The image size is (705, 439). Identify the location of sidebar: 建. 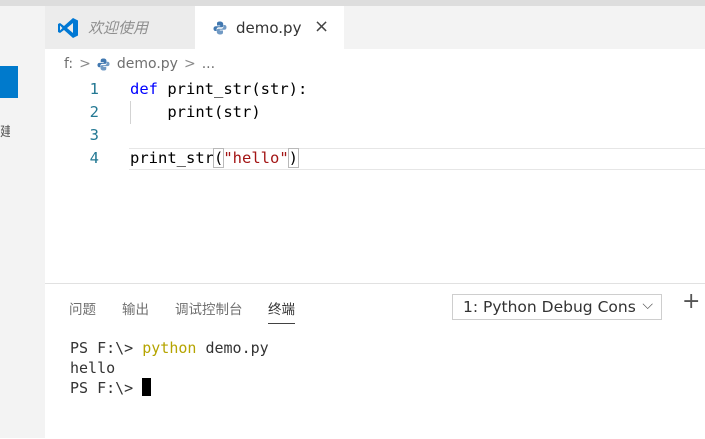
(22, 222).